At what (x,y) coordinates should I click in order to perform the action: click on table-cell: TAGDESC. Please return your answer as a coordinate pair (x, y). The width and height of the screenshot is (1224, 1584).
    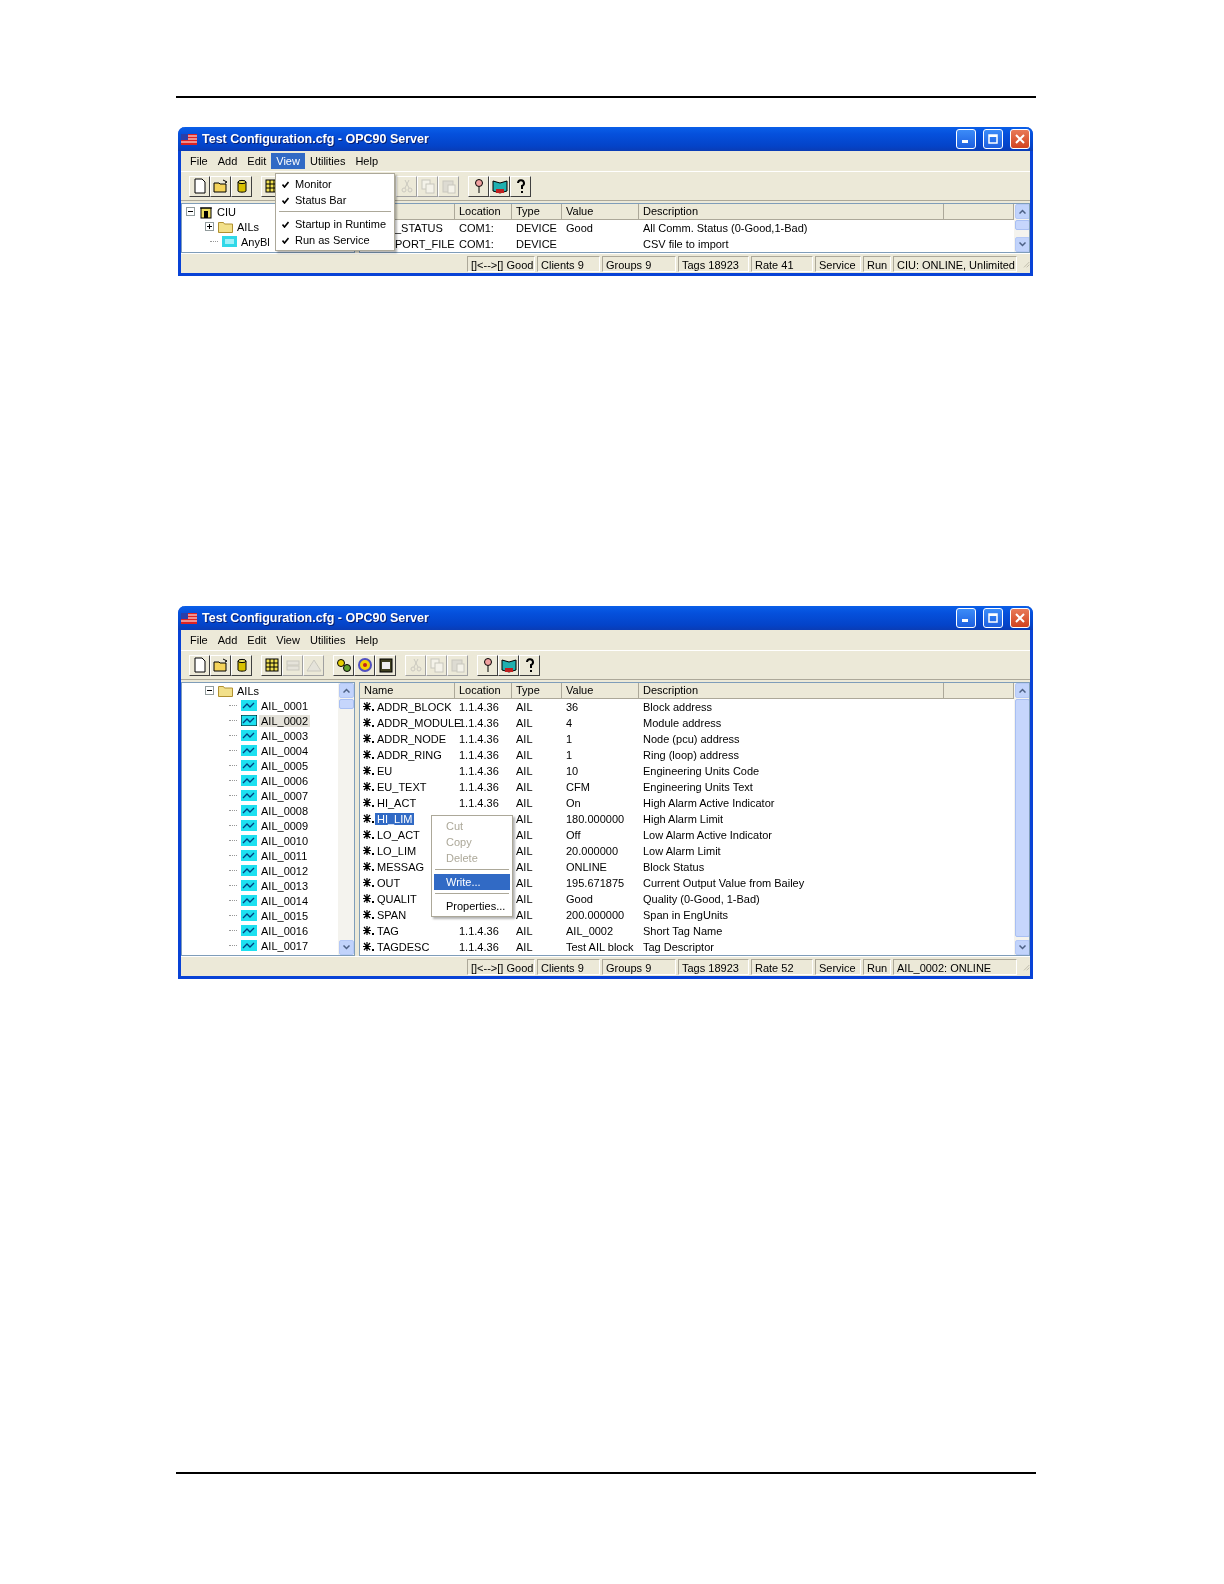
    Looking at the image, I should click on (403, 947).